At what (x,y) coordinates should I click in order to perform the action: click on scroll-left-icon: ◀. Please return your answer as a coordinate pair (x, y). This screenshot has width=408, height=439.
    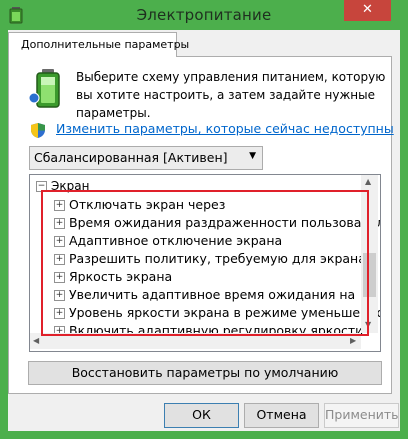
    Looking at the image, I should click on (36, 340).